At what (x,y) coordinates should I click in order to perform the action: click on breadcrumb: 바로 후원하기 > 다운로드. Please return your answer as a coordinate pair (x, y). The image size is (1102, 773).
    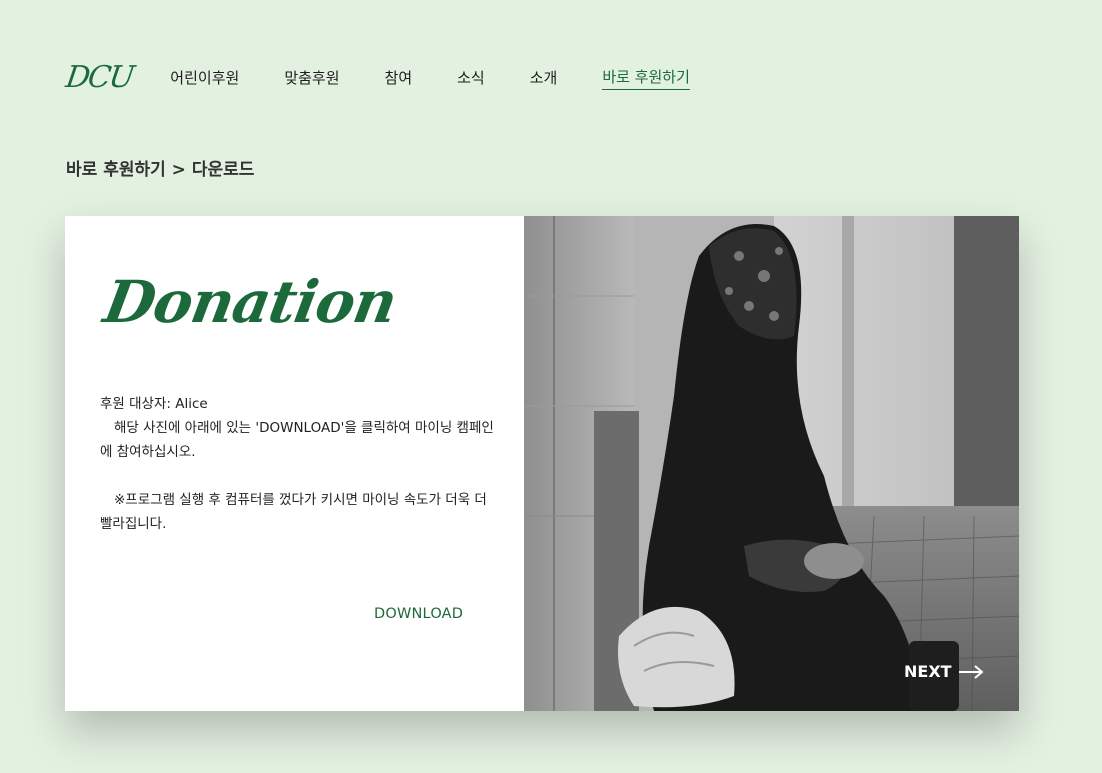
    Looking at the image, I should click on (160, 170).